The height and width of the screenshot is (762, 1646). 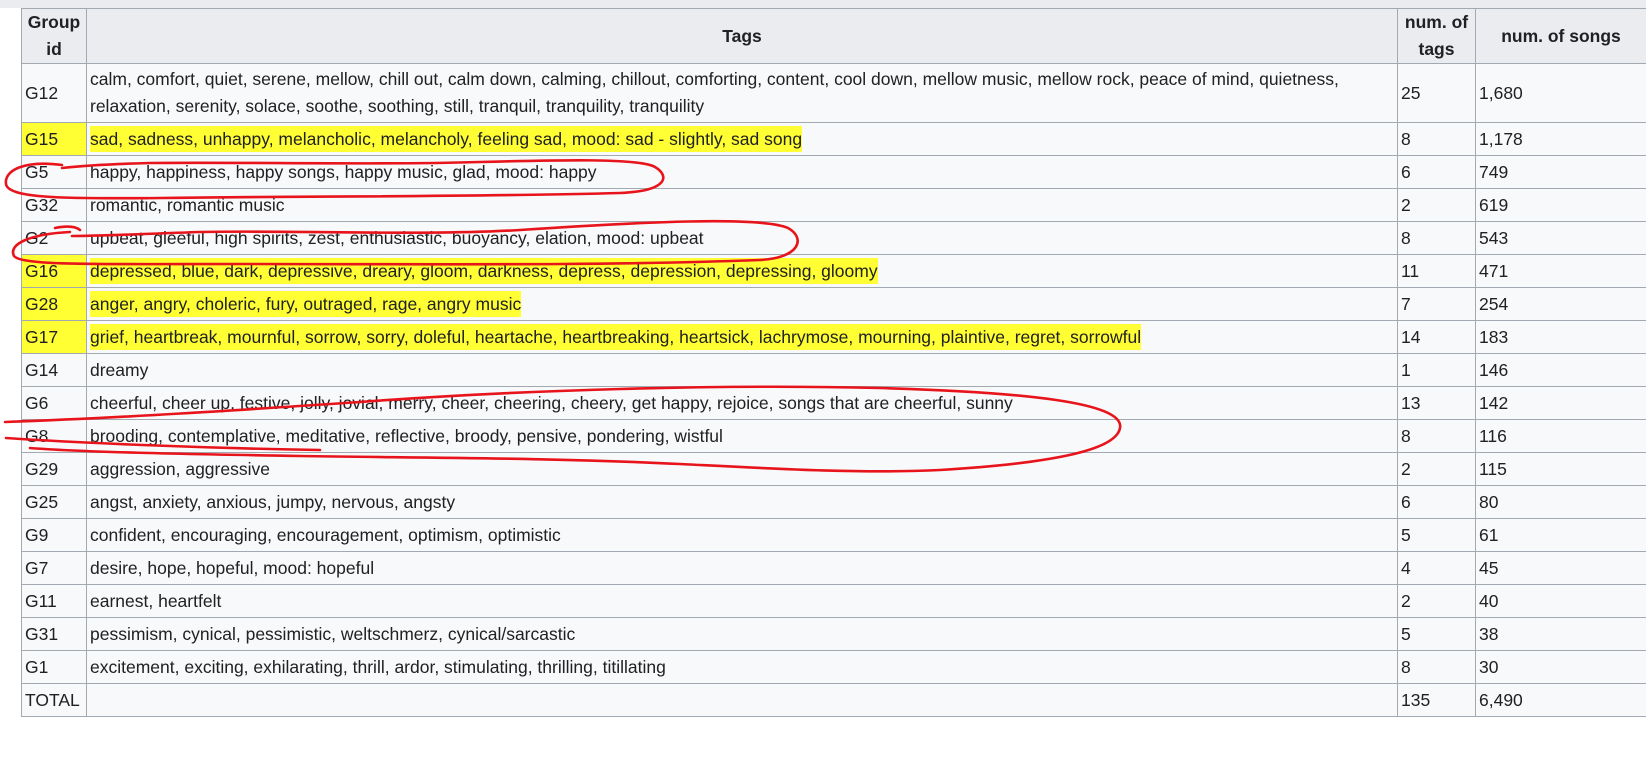 I want to click on group-id-cell: G12, so click(x=54, y=93).